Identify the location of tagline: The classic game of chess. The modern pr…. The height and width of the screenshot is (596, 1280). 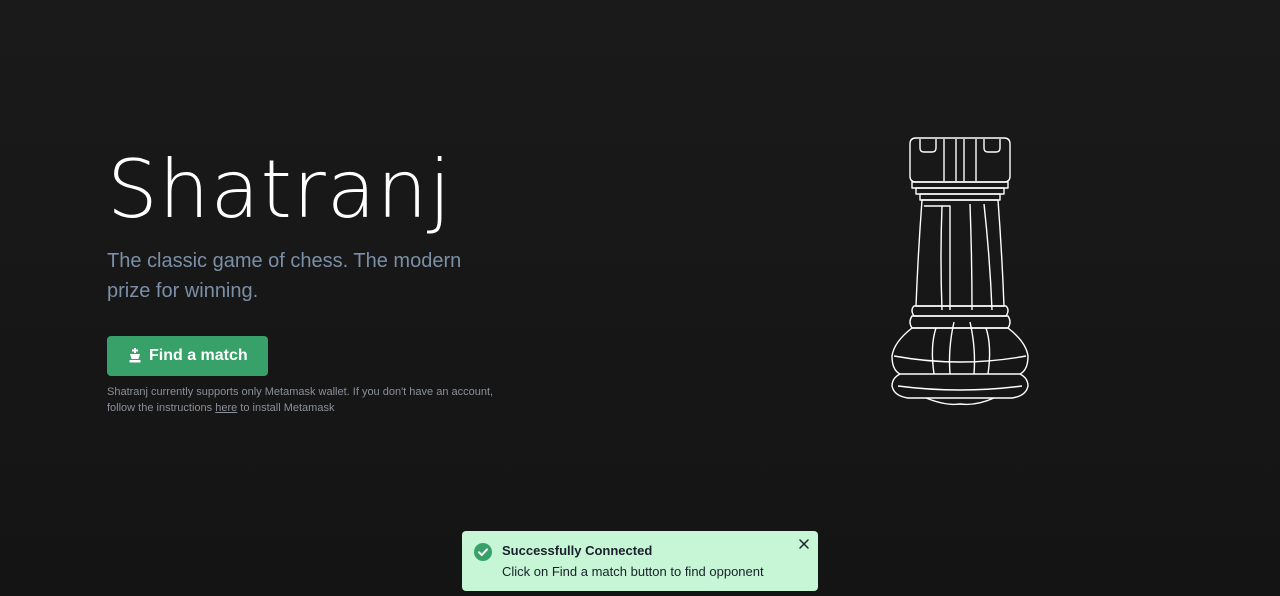
(284, 276).